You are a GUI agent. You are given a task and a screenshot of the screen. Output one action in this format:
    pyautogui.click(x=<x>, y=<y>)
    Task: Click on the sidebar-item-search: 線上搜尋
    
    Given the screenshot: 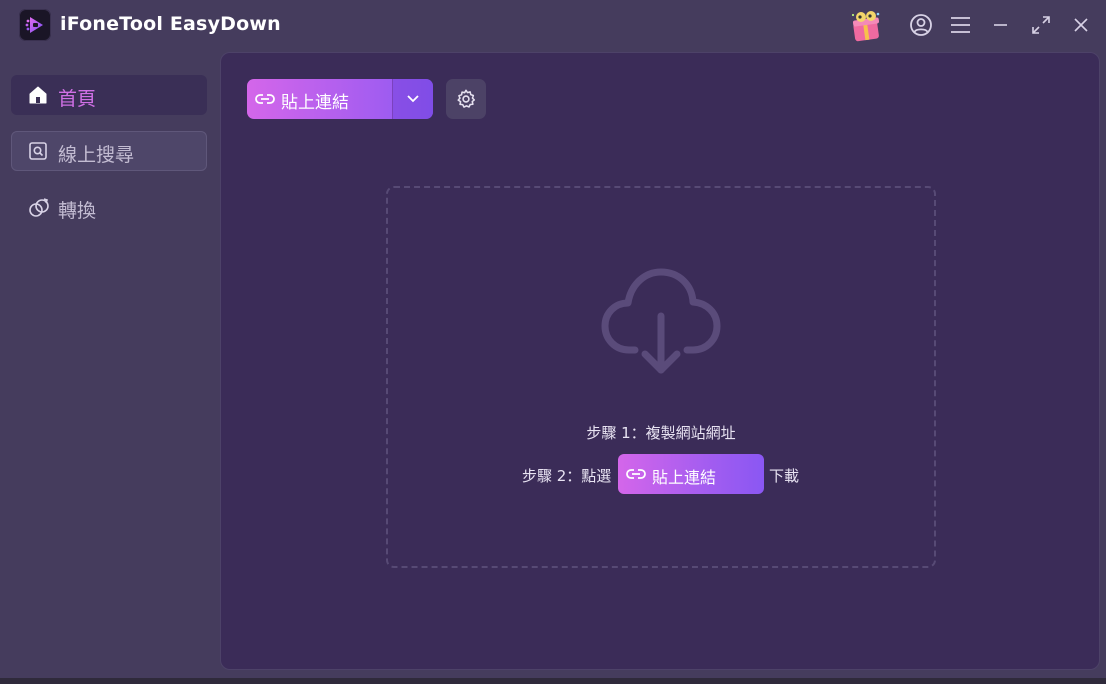 What is the action you would take?
    pyautogui.click(x=109, y=151)
    